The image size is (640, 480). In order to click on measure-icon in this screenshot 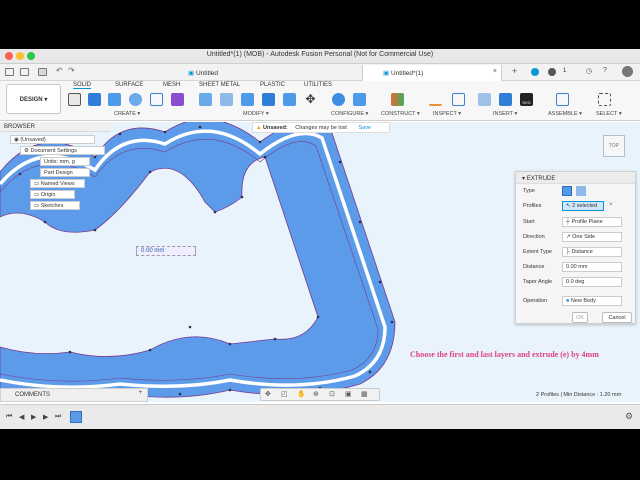, I will do `click(435, 99)`.